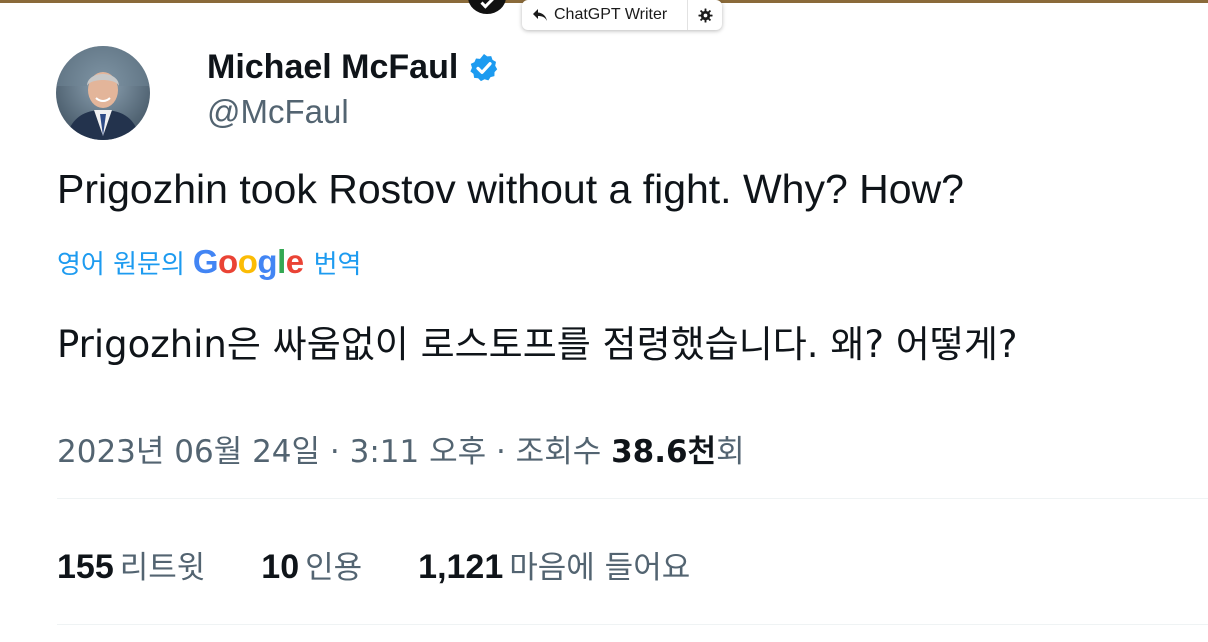 This screenshot has height=642, width=1208. Describe the element at coordinates (730, 452) in the screenshot. I see `views-suffix: 회` at that location.